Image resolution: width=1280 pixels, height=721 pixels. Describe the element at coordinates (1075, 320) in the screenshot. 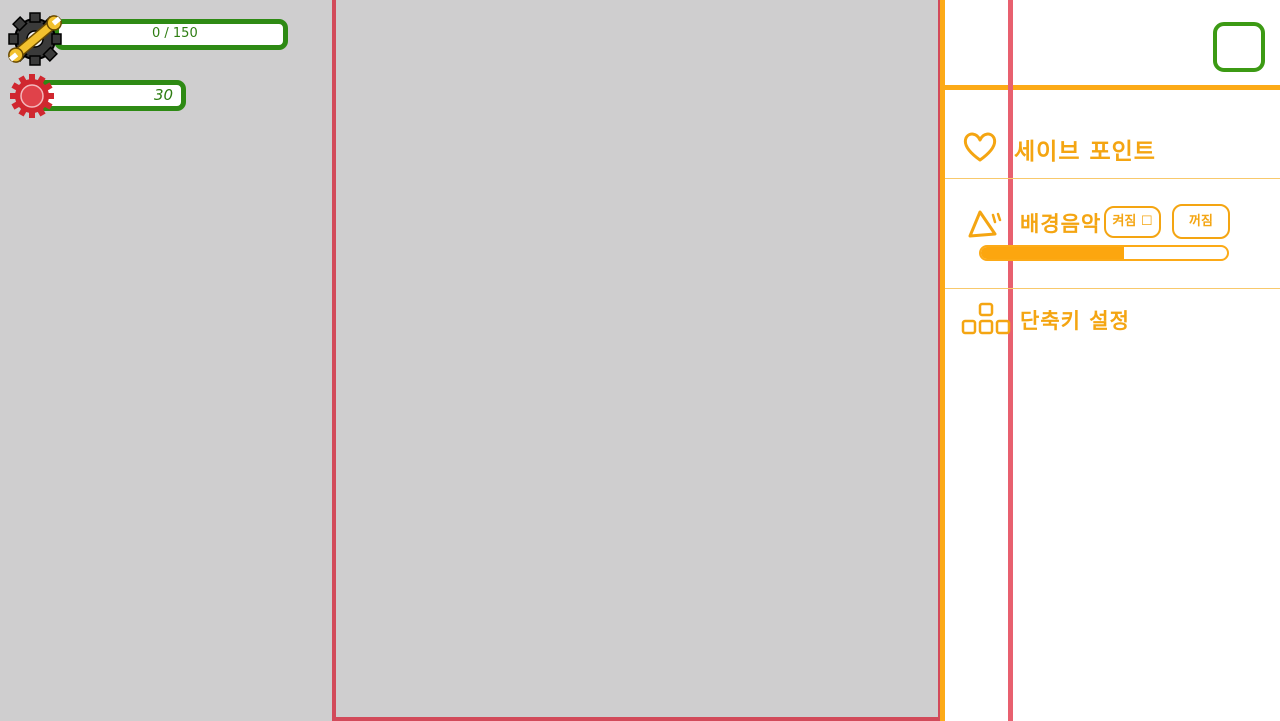

I see `shortcut-settings-label: 단축키 설정` at that location.